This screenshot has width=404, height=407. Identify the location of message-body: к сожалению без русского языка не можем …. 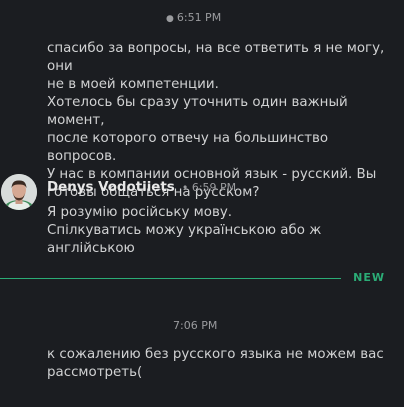
(221, 364).